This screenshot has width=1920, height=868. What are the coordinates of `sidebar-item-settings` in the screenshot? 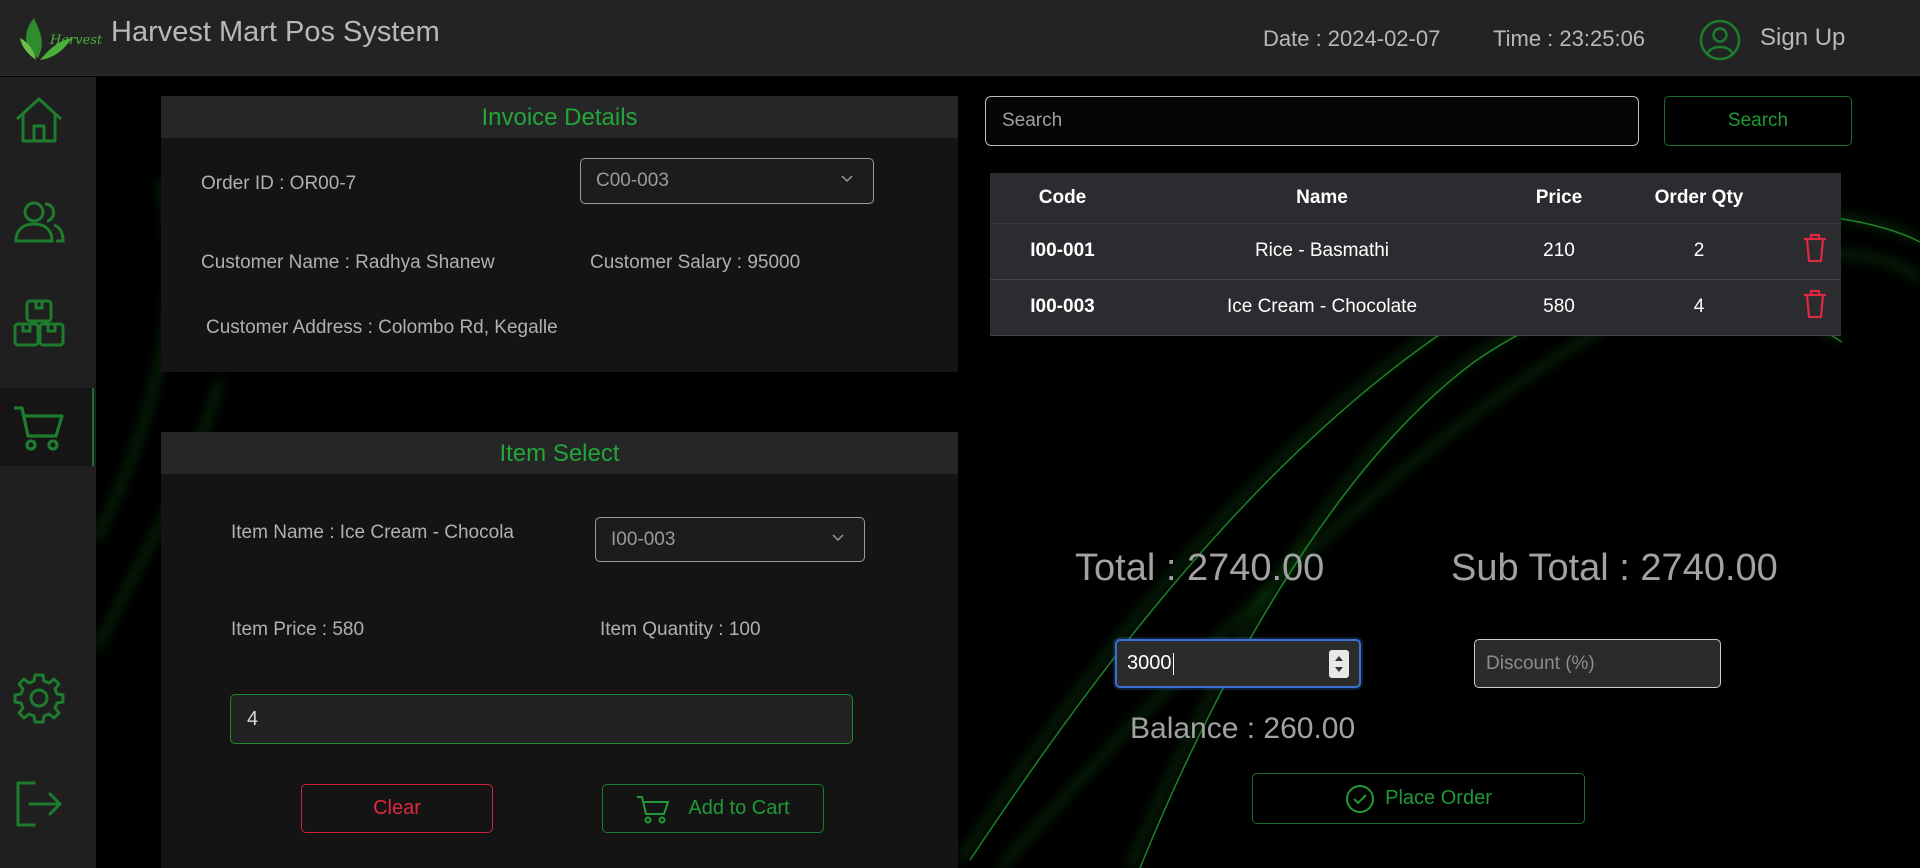 It's located at (47, 698).